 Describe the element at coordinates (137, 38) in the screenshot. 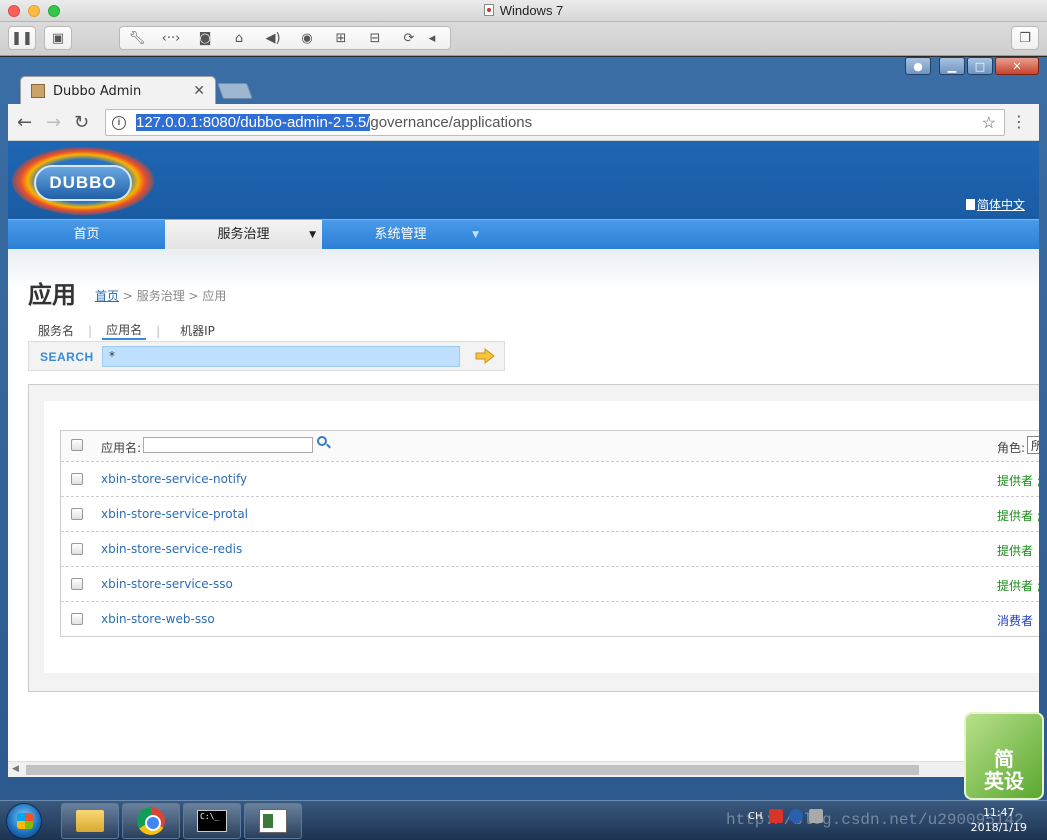

I see `wrench-icon: 🔧︎` at that location.